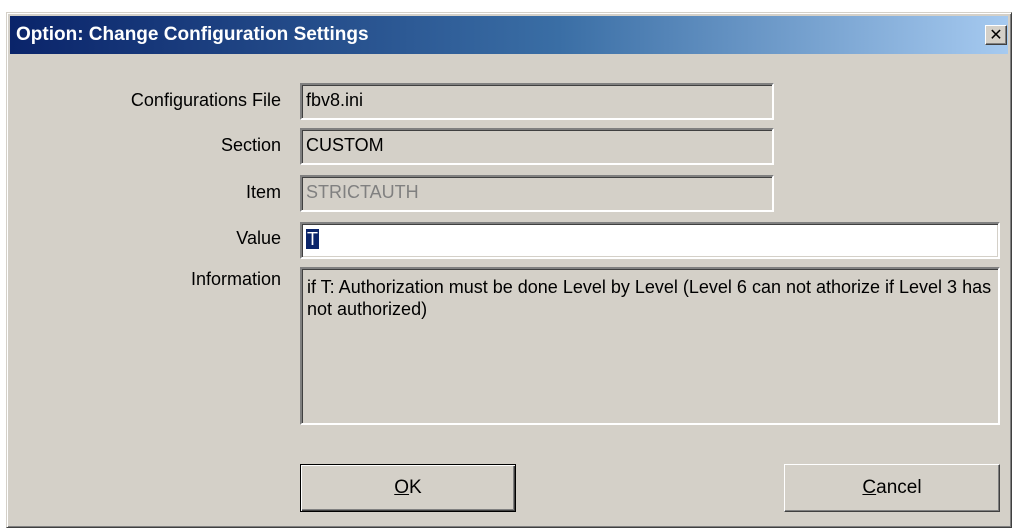 The height and width of the screenshot is (530, 1016). Describe the element at coordinates (192, 34) in the screenshot. I see `dialog-title: Option: Change Configuration Settings` at that location.